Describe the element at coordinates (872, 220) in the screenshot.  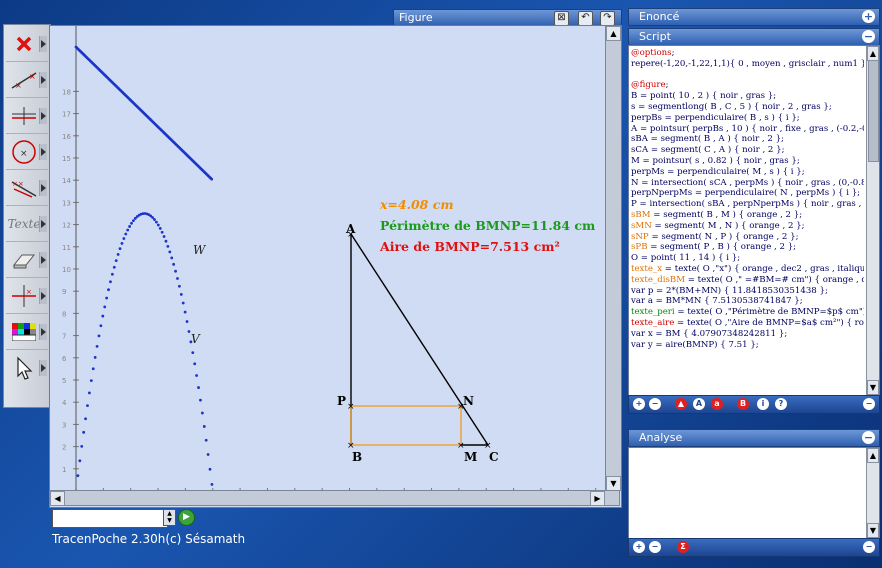
I see `script-vertical-scrollbar: ▲ ▼` at that location.